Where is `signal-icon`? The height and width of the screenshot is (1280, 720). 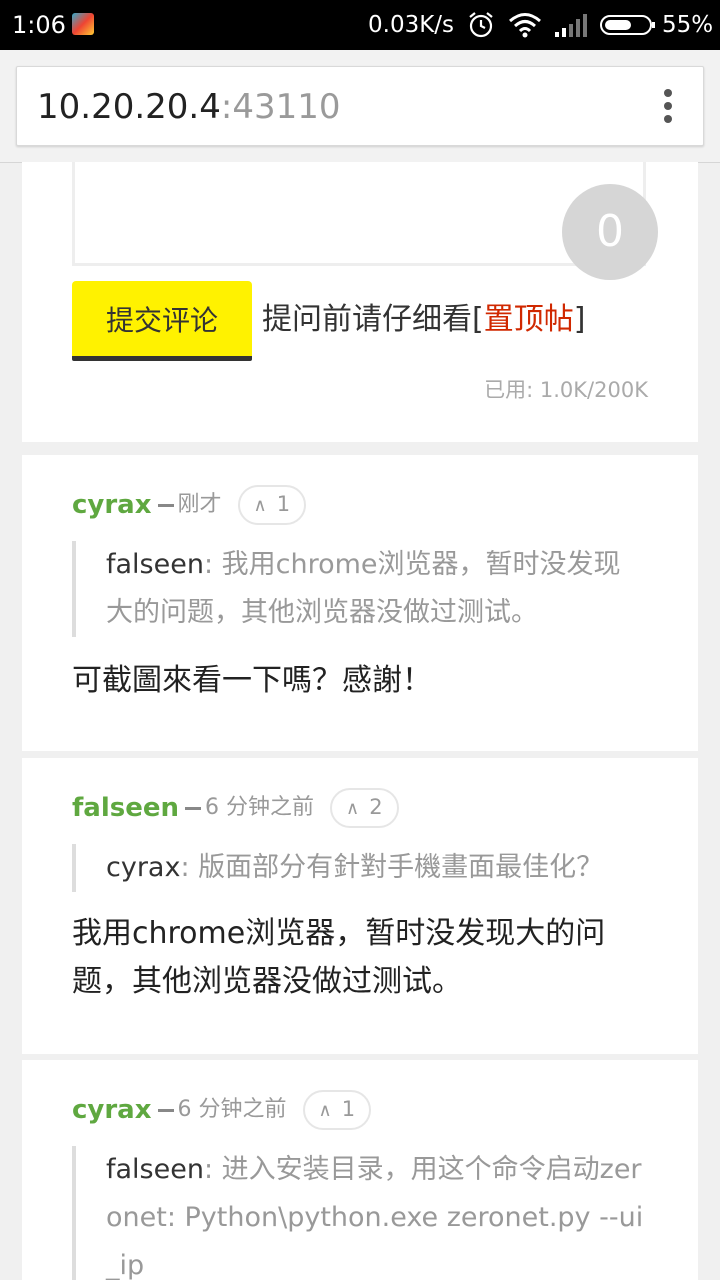
signal-icon is located at coordinates (571, 25).